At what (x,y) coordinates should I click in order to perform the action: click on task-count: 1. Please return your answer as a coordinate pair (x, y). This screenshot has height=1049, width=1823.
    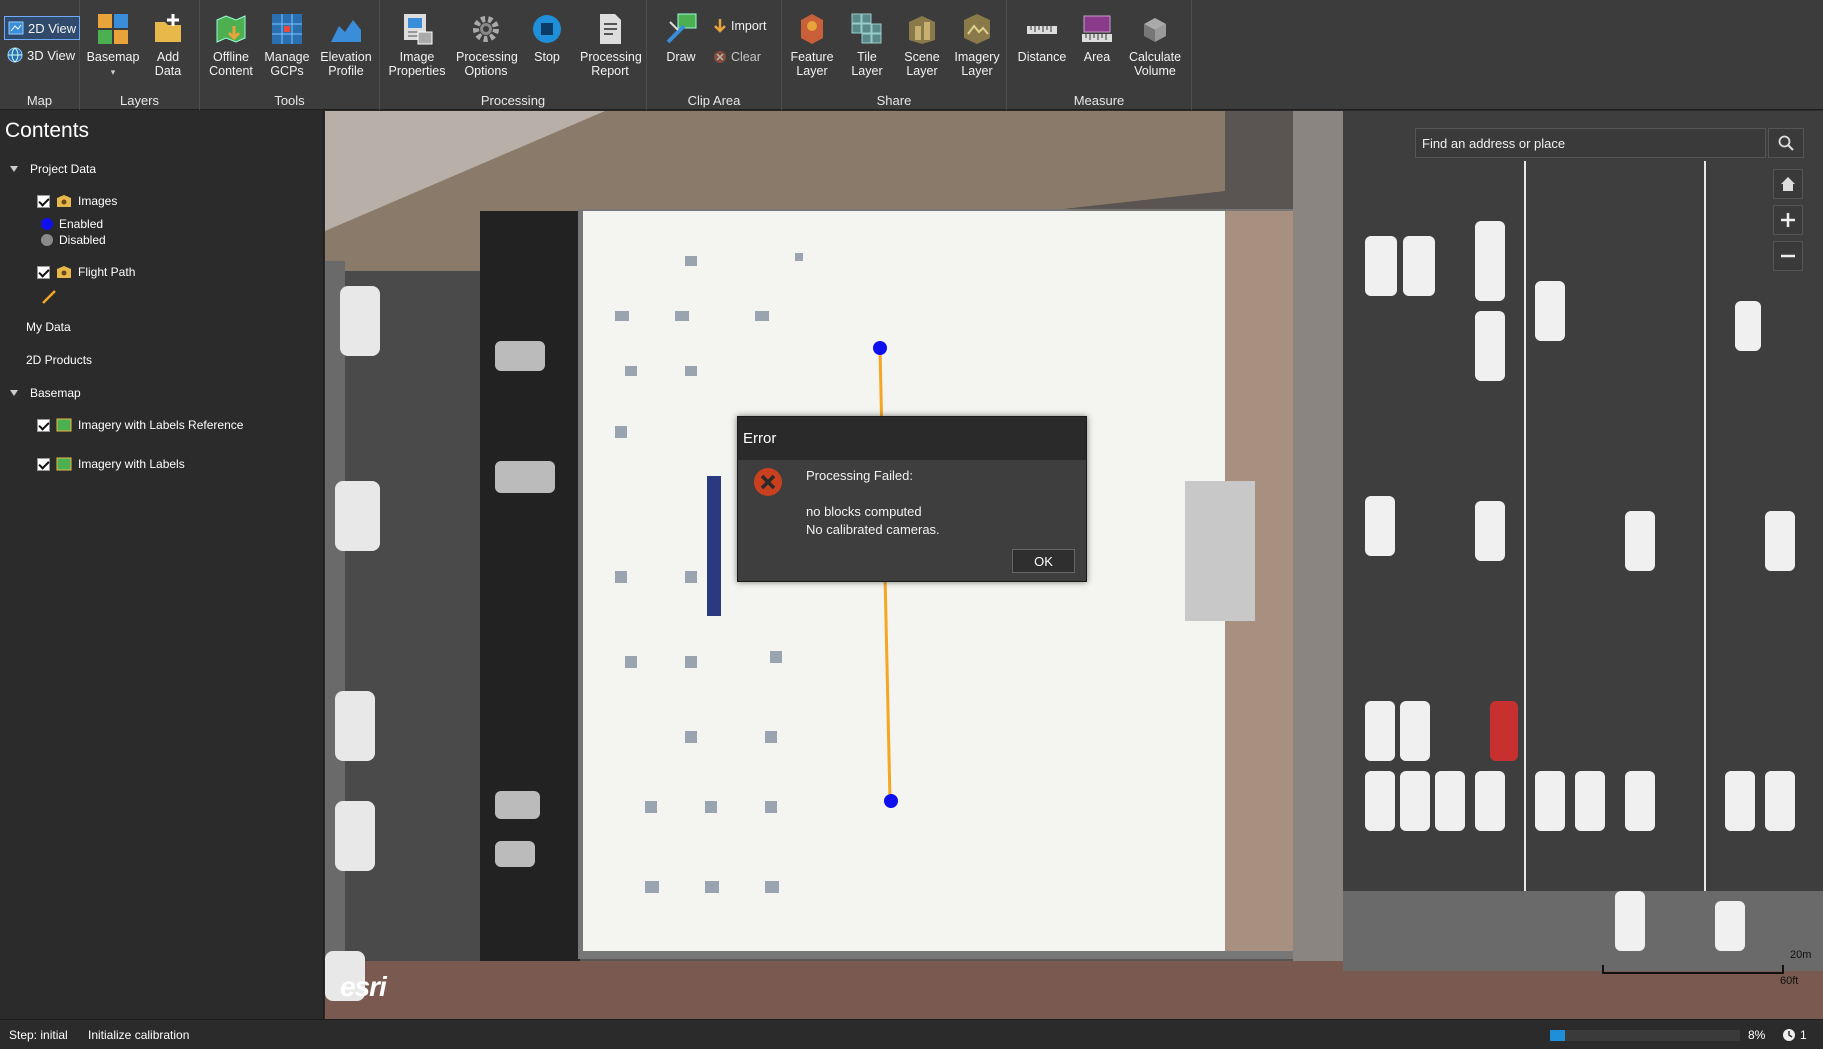
    Looking at the image, I should click on (1803, 1035).